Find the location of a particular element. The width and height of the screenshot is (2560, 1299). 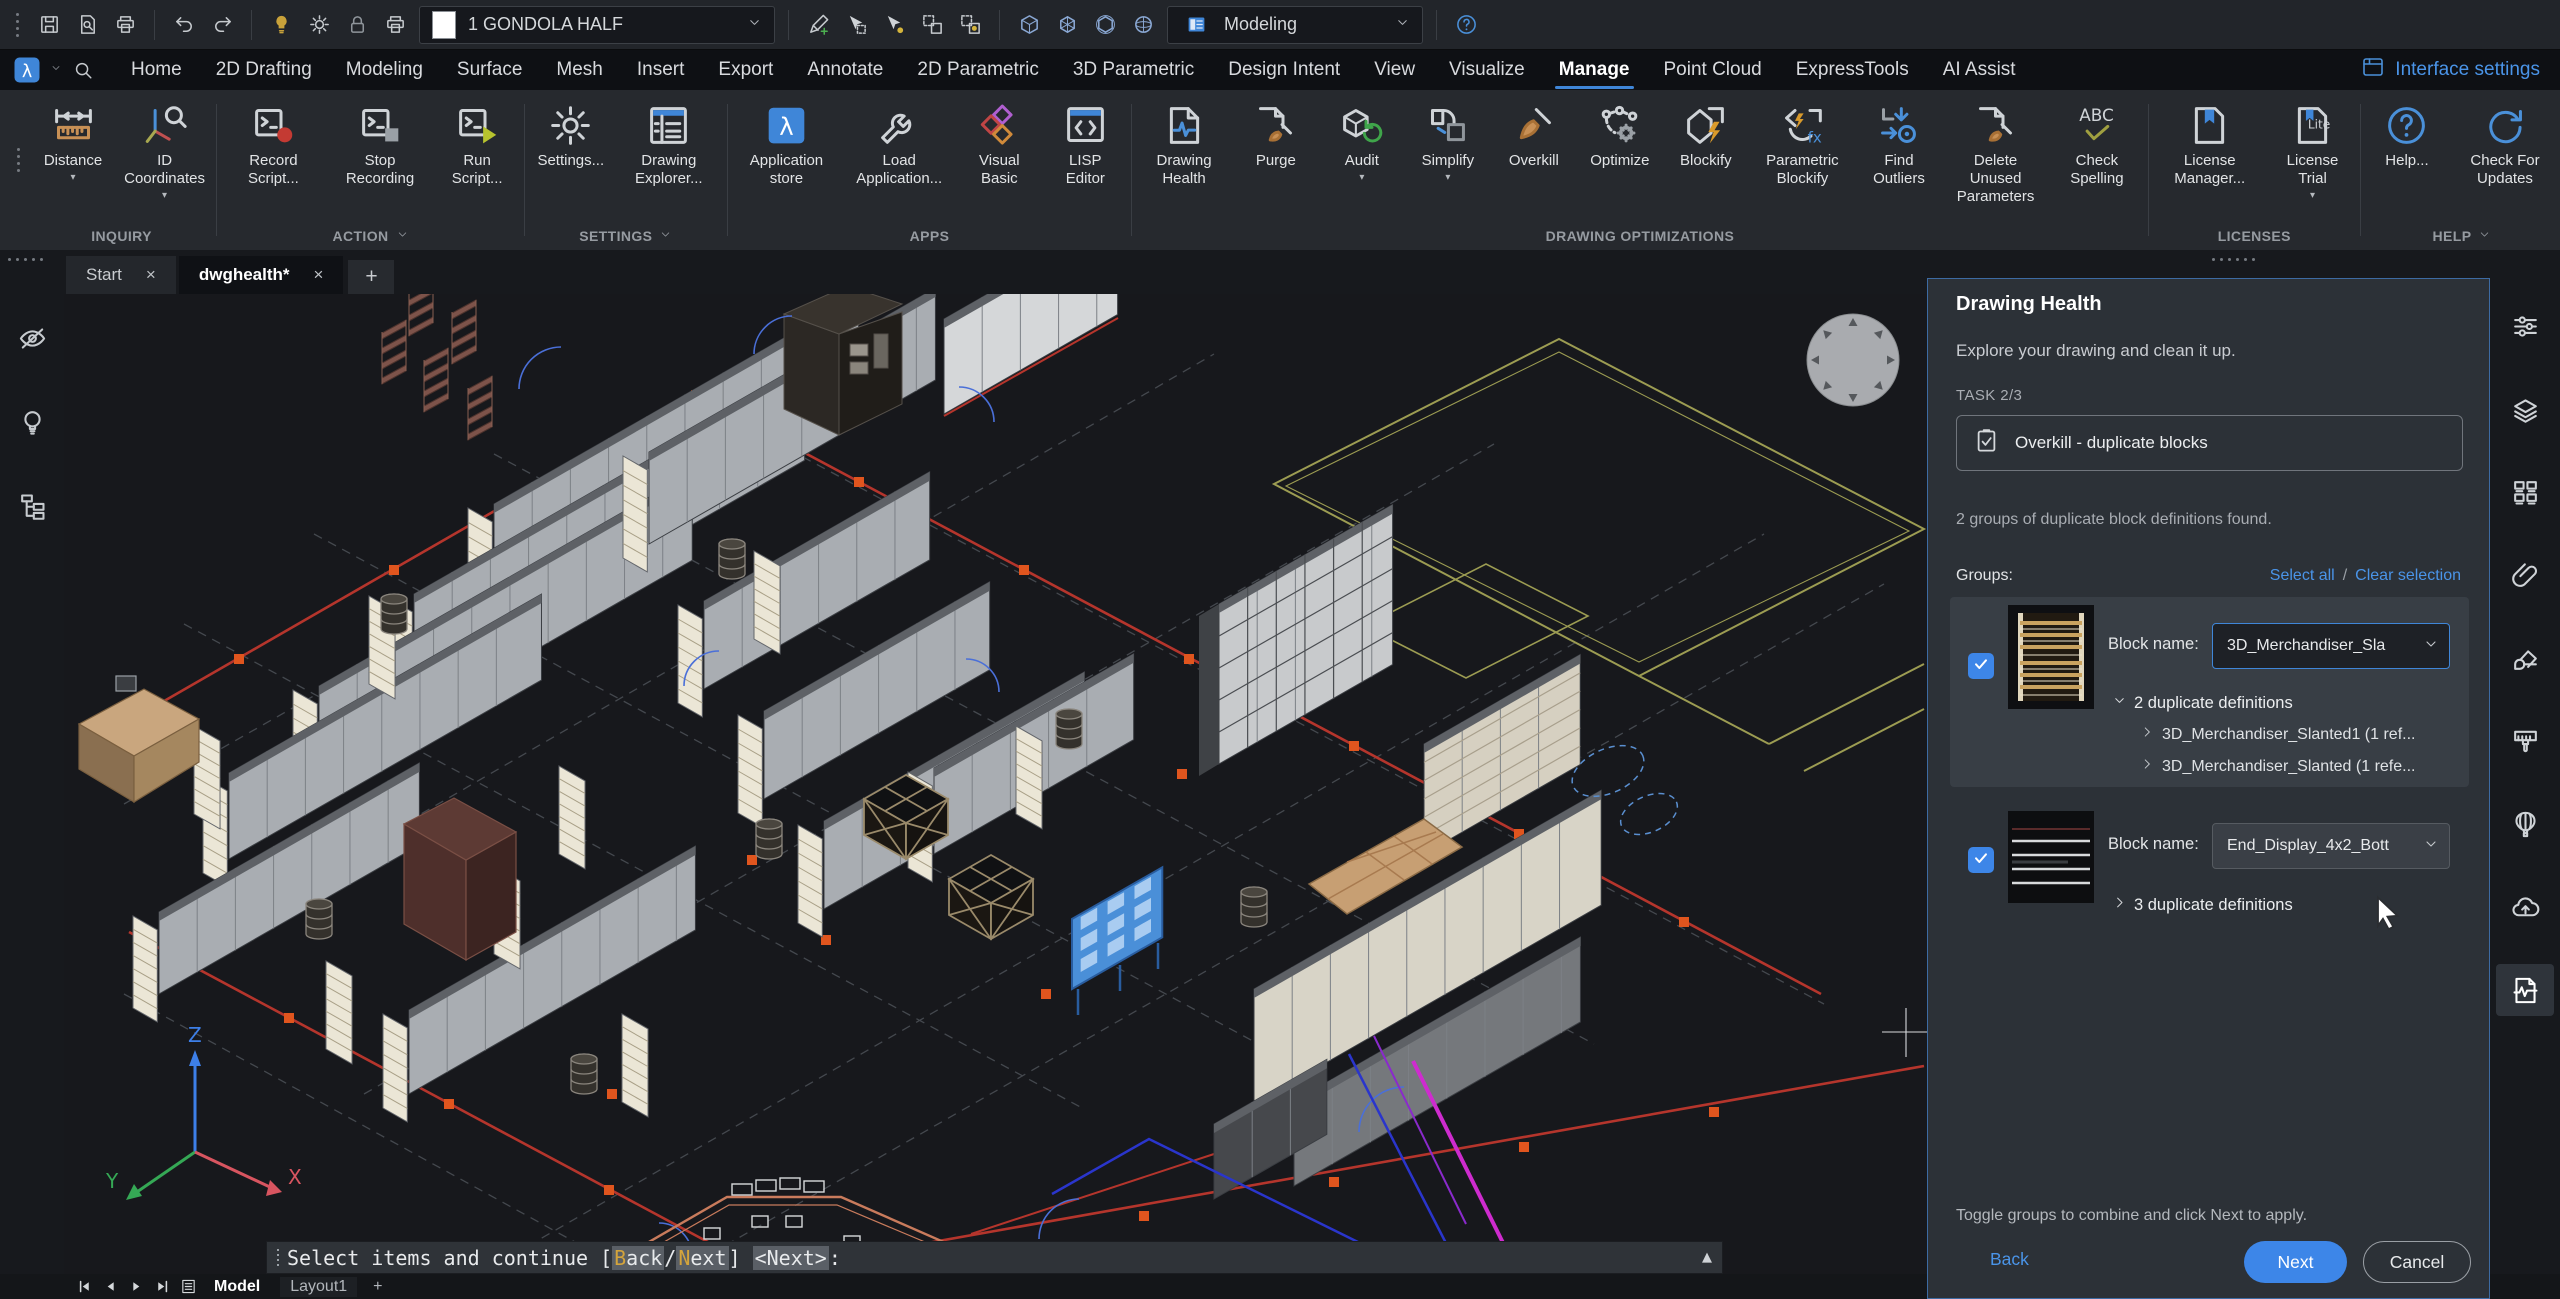

menu-2d-parametric: 2D Parametric is located at coordinates (977, 70).